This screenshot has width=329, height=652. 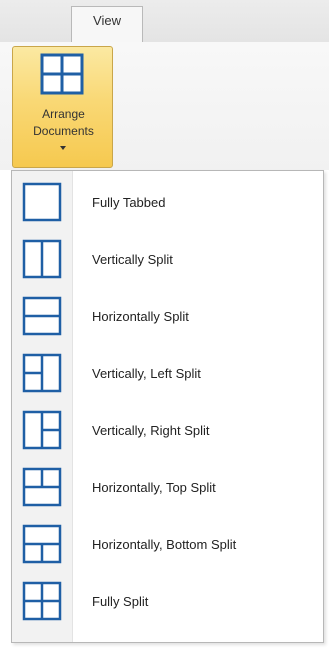 What do you see at coordinates (42, 316) in the screenshot?
I see `layout-horizontal-split-icon` at bounding box center [42, 316].